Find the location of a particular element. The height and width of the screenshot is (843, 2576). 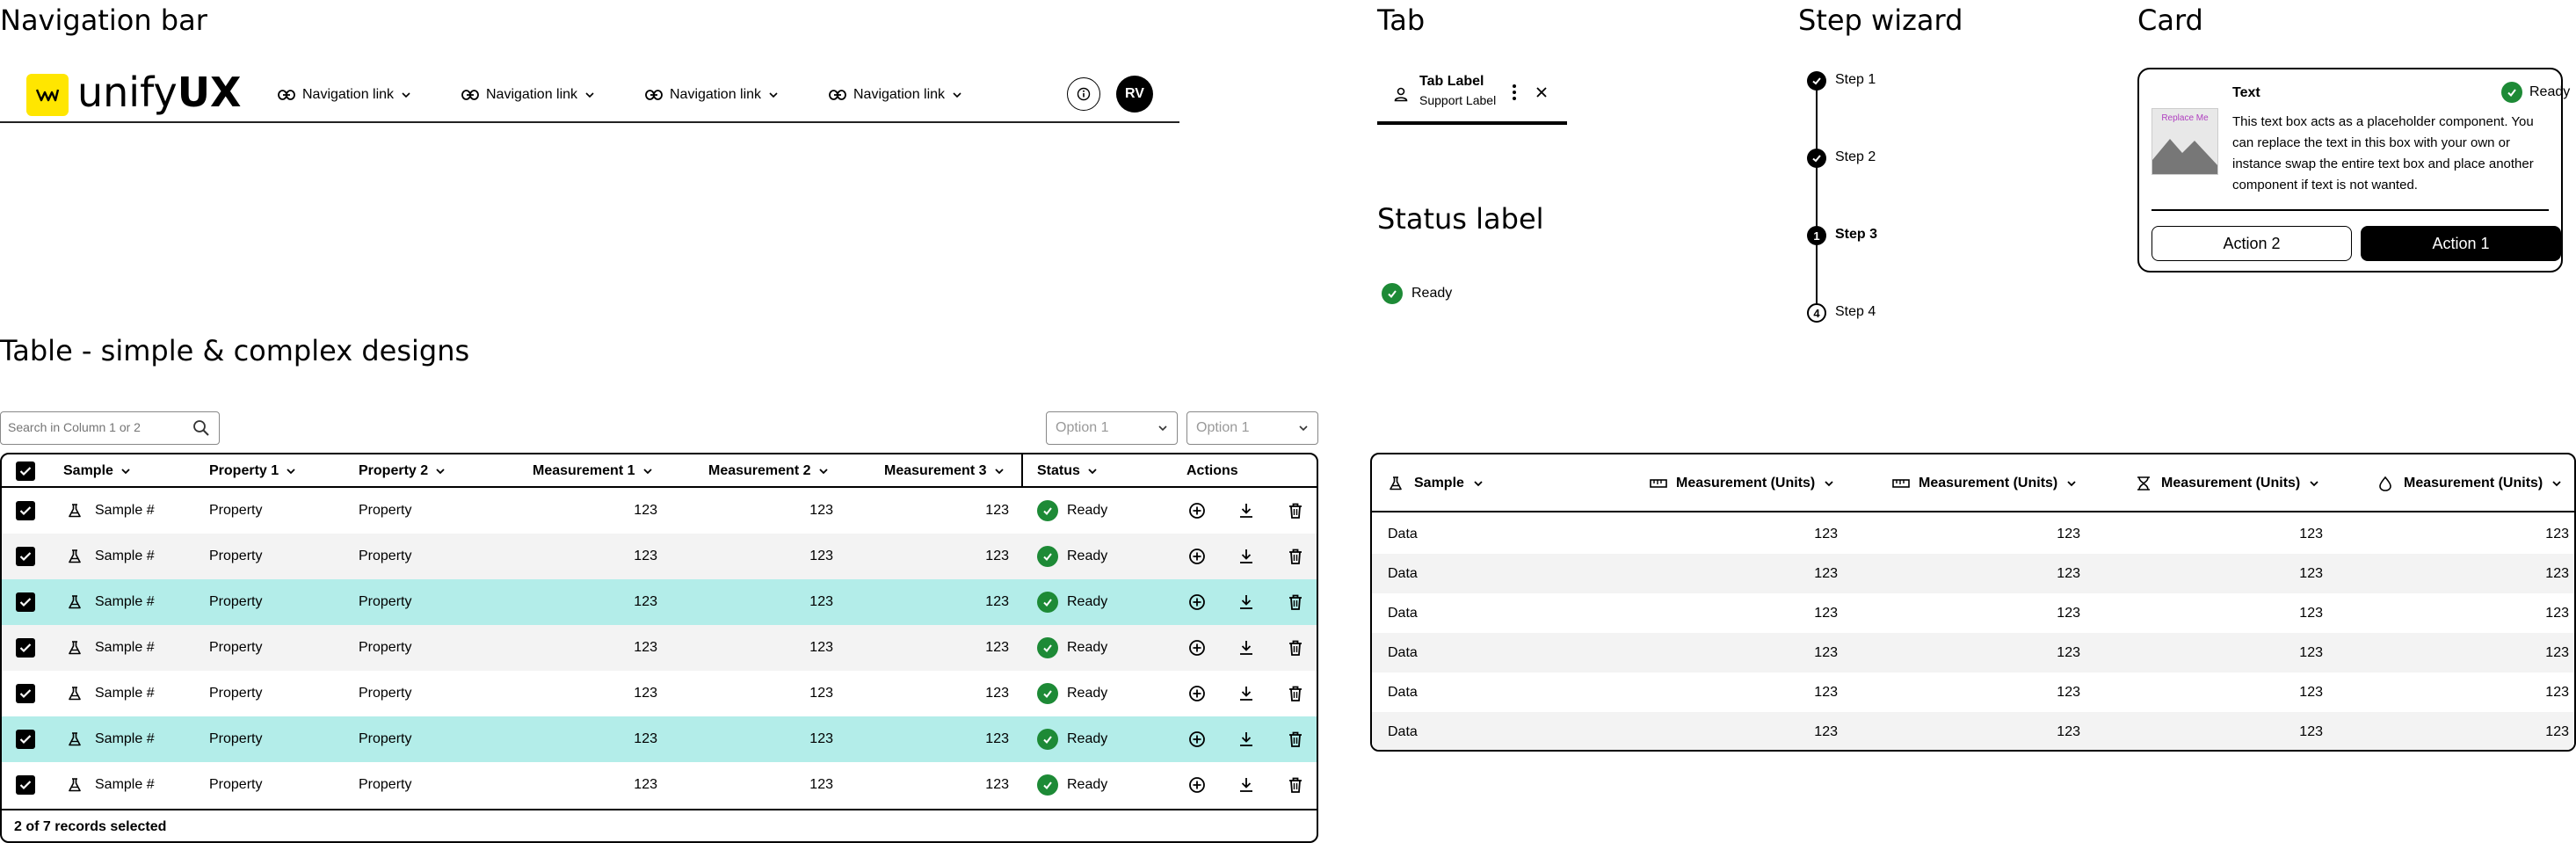

tab-item: Tab Label Support Label is located at coordinates (1472, 97).